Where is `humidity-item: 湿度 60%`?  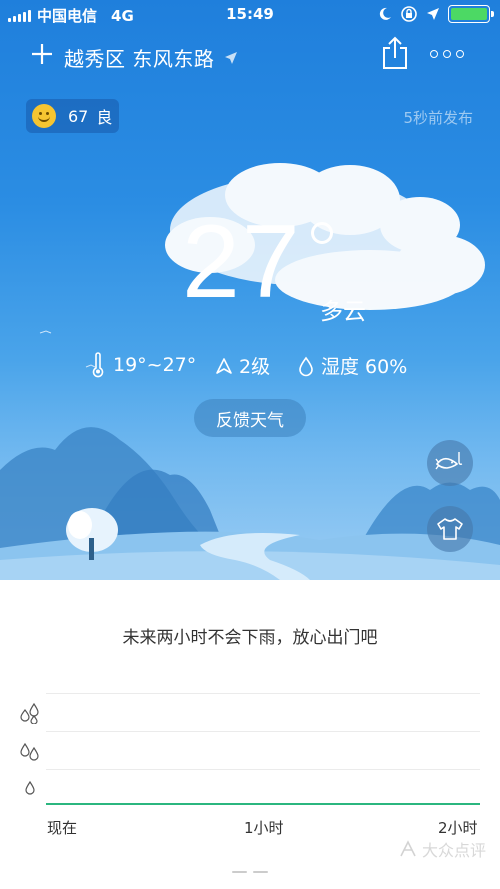 humidity-item: 湿度 60% is located at coordinates (352, 365).